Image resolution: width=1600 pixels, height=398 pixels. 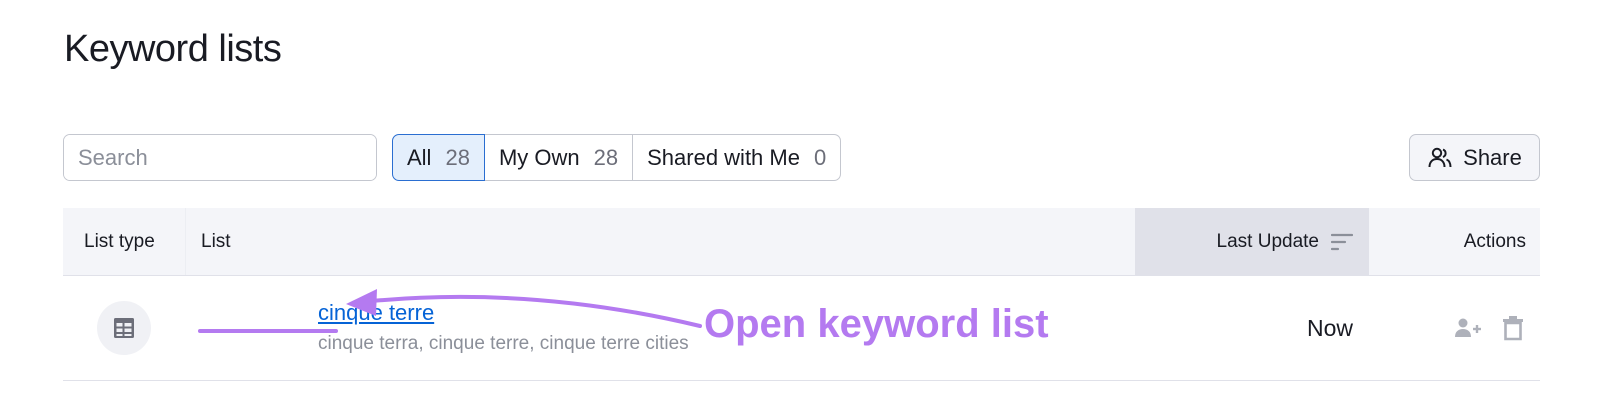 What do you see at coordinates (419, 157) in the screenshot?
I see `tab-label: All` at bounding box center [419, 157].